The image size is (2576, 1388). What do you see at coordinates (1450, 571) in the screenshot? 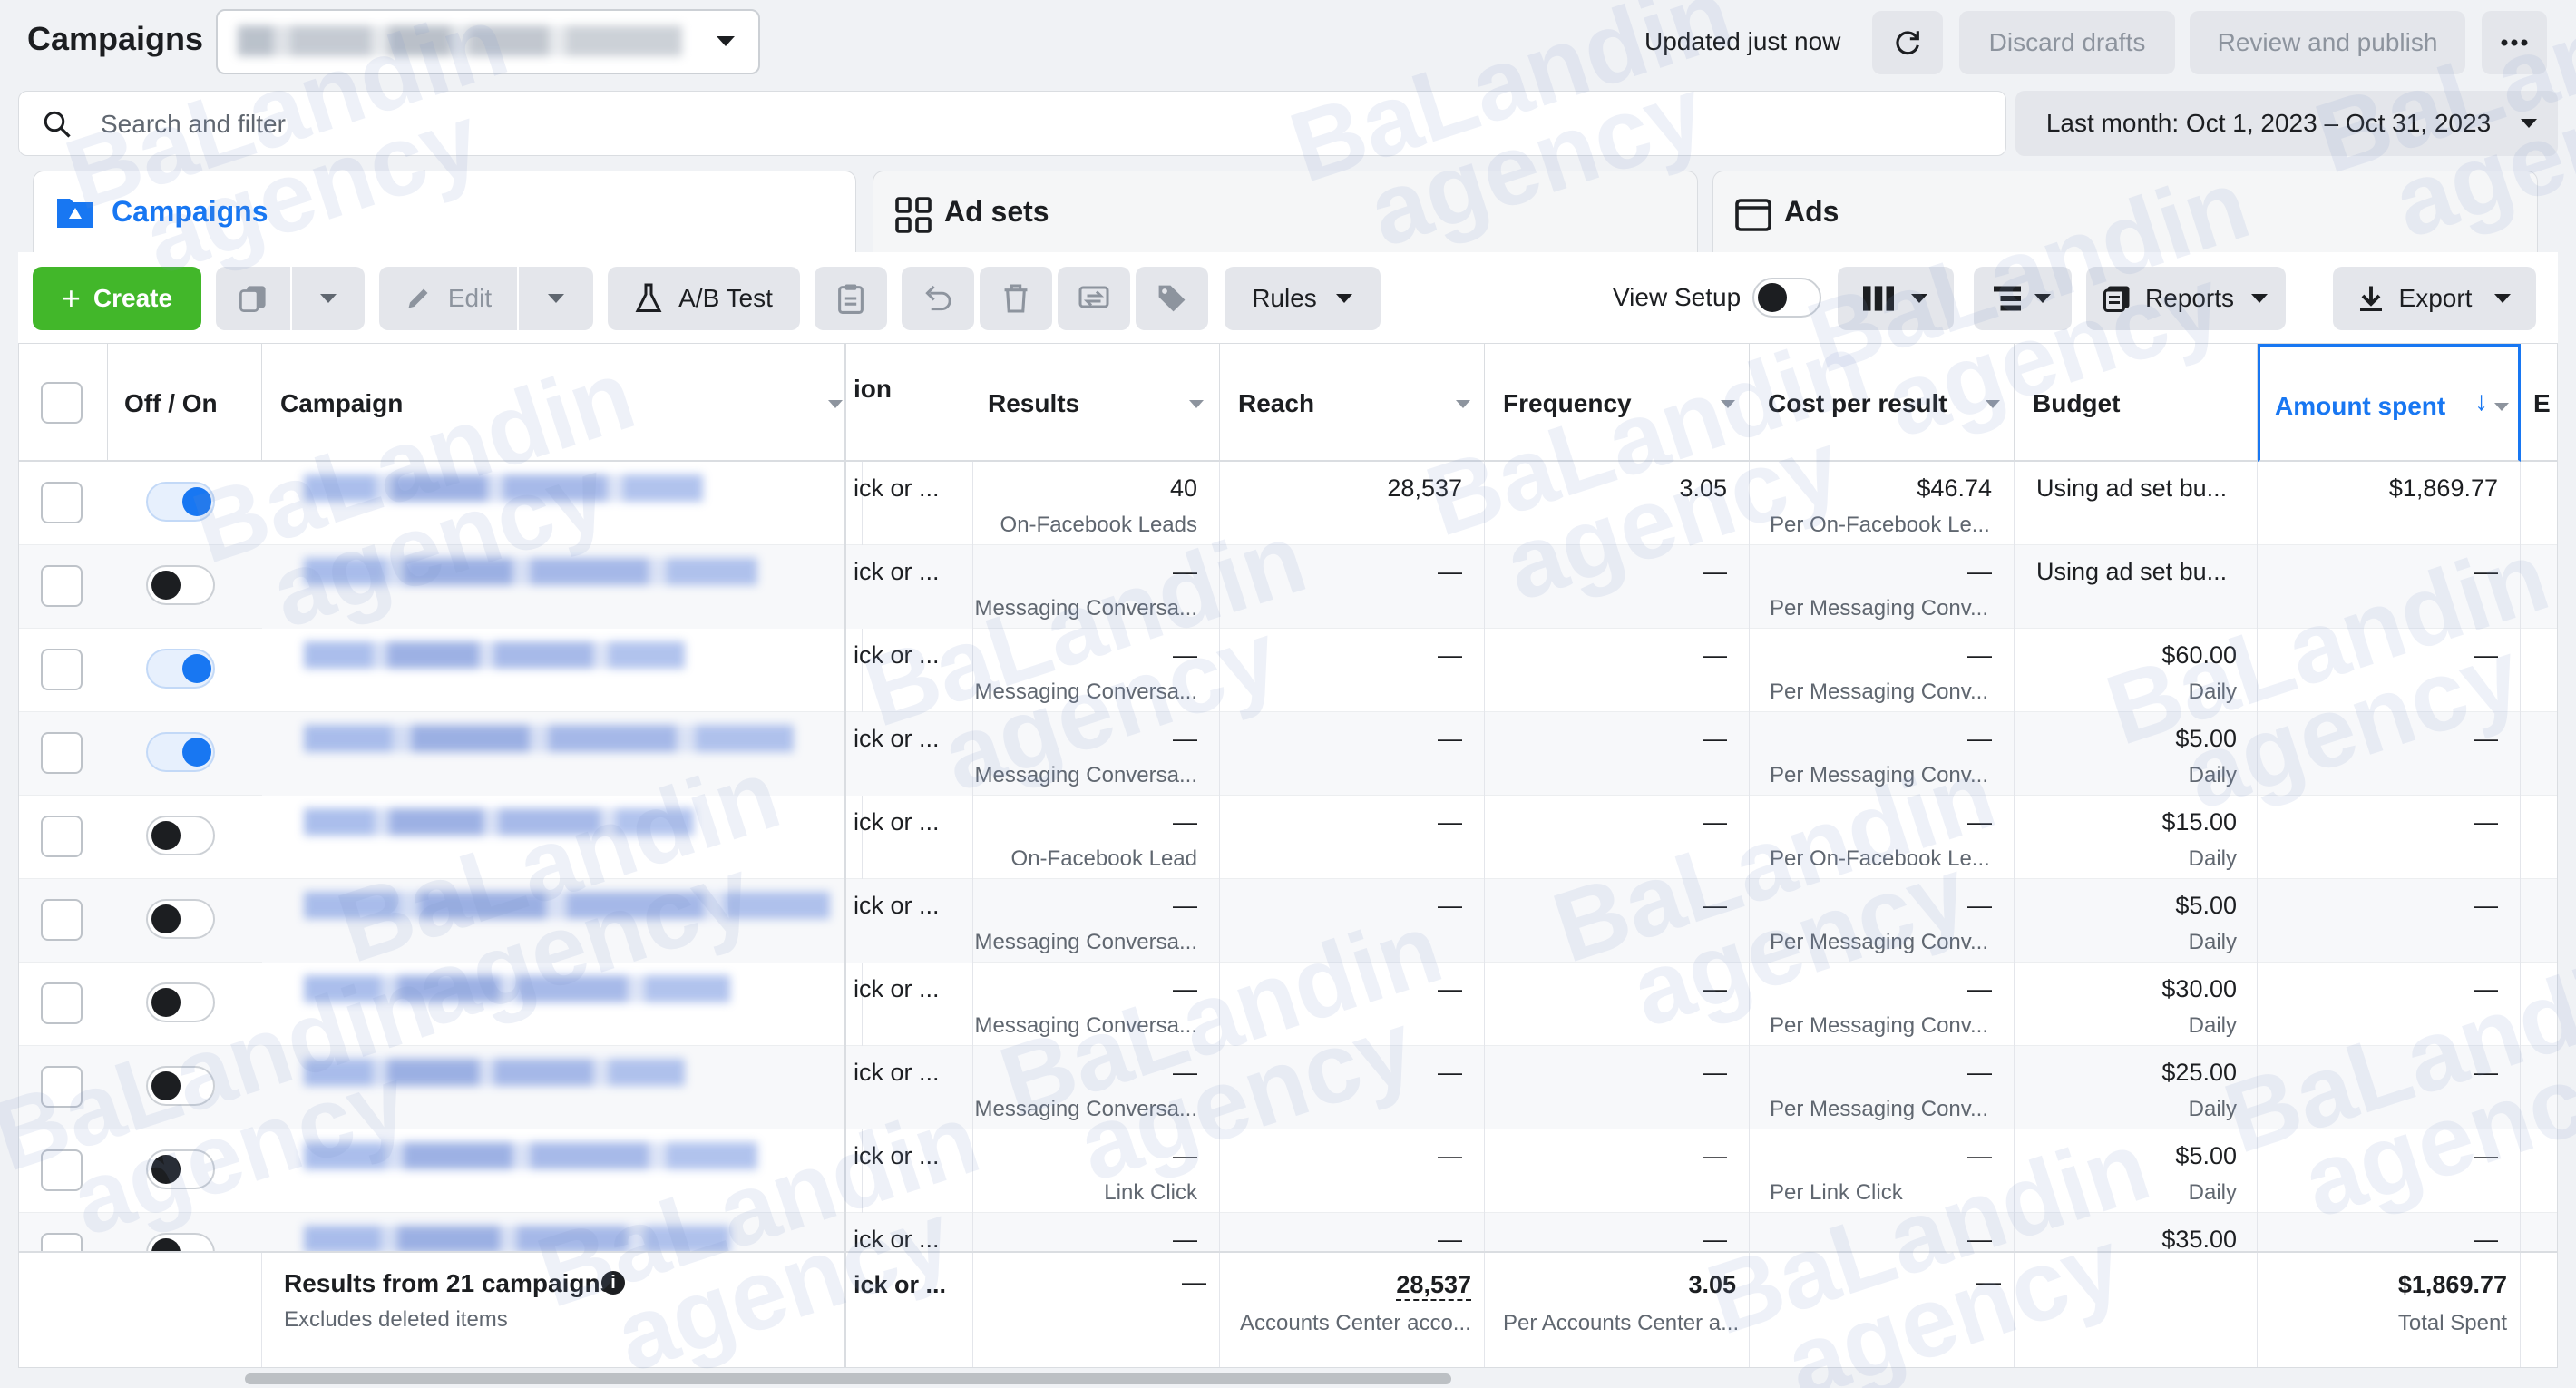
I see `reach-value: —` at bounding box center [1450, 571].